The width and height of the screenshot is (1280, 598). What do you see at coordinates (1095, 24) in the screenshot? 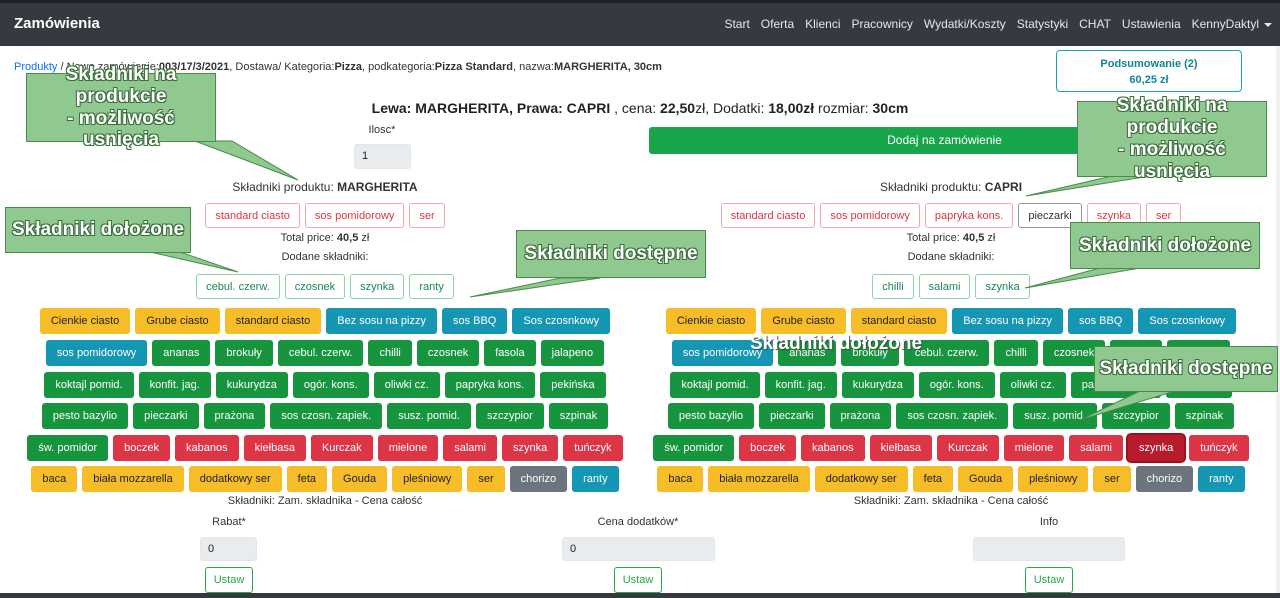
I see `nav-chat: CHAT` at bounding box center [1095, 24].